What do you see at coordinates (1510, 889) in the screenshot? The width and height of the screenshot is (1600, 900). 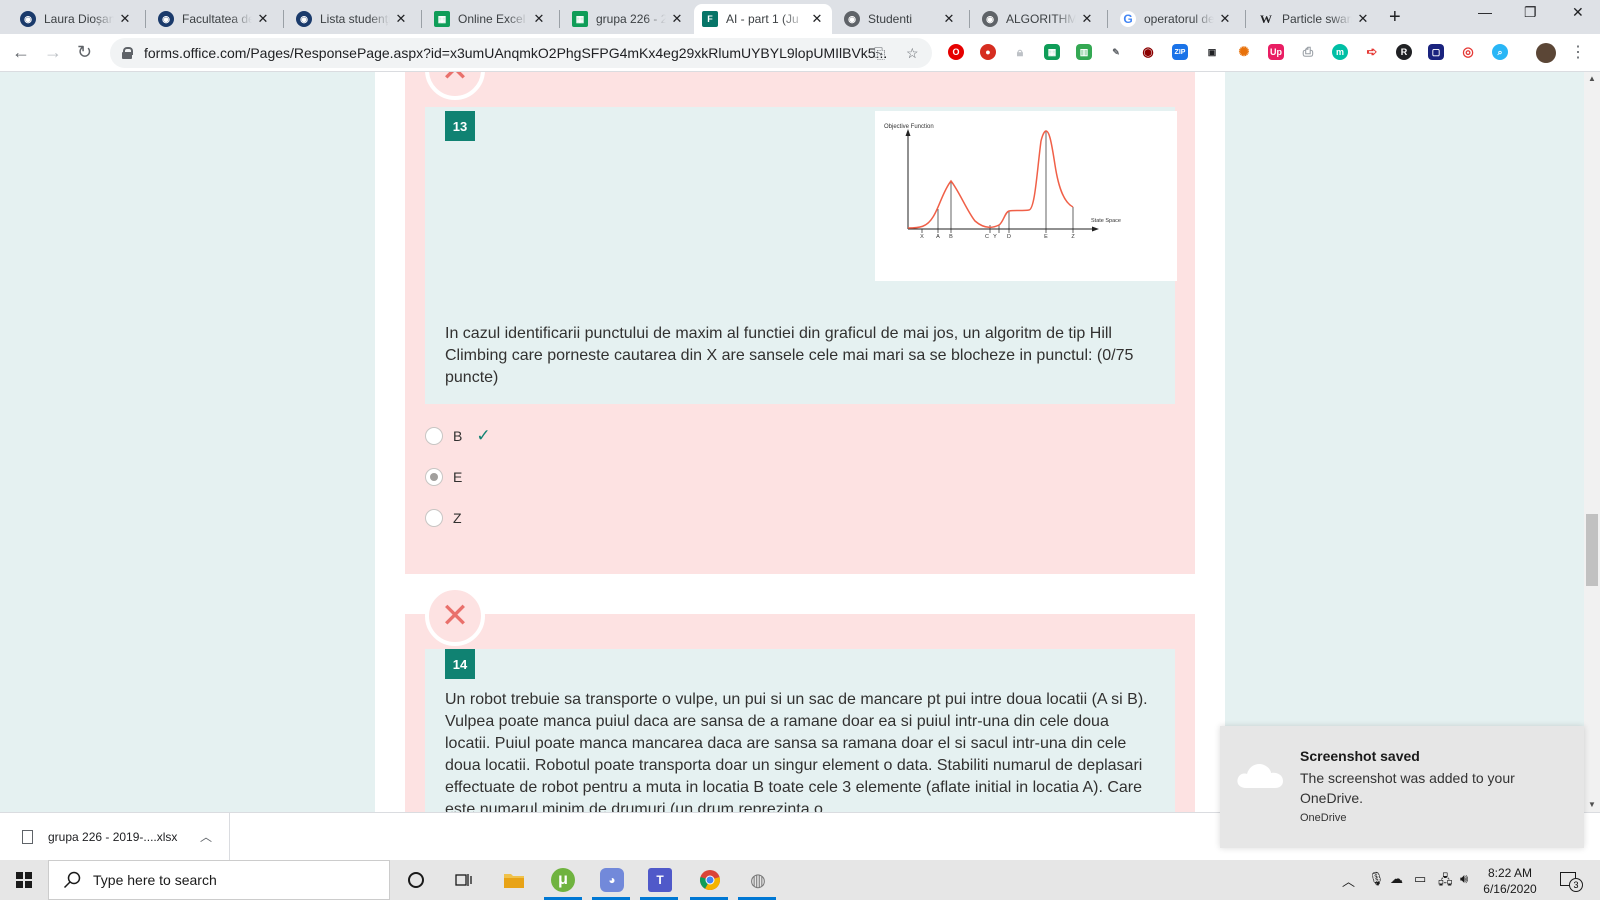 I see `clock-date: 6/16/2020` at bounding box center [1510, 889].